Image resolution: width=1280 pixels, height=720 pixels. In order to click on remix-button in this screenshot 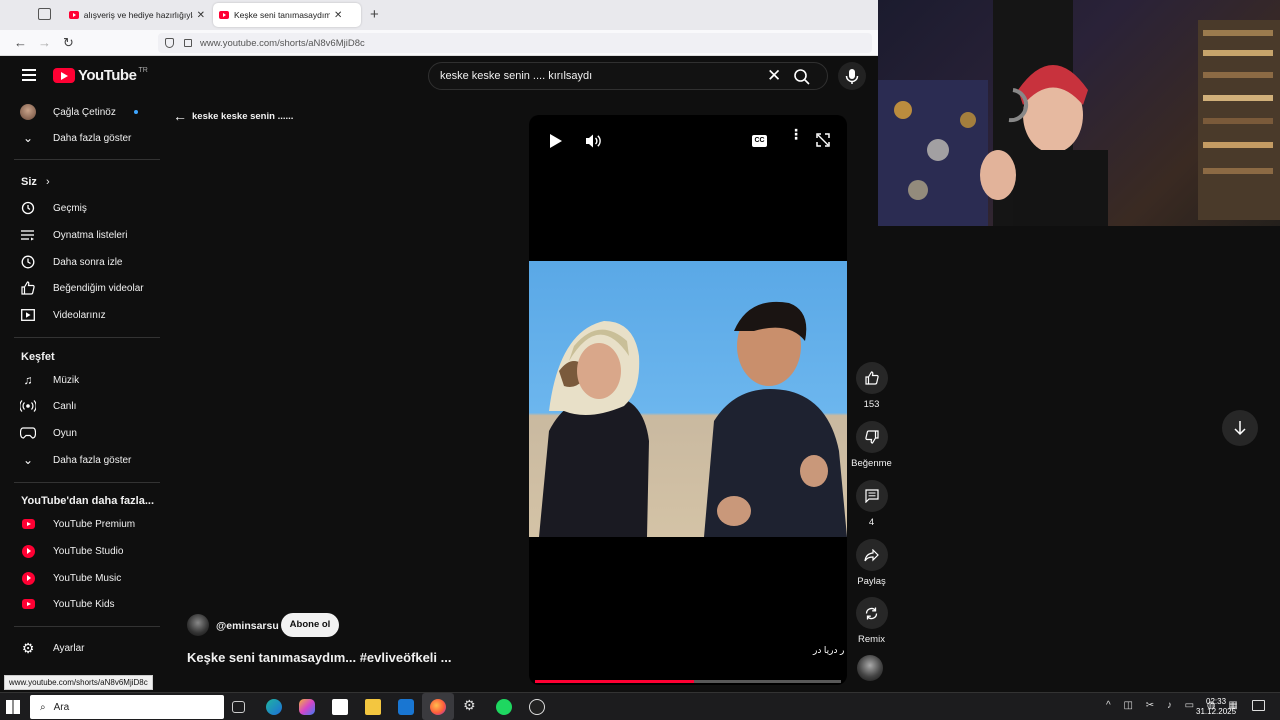, I will do `click(871, 613)`.